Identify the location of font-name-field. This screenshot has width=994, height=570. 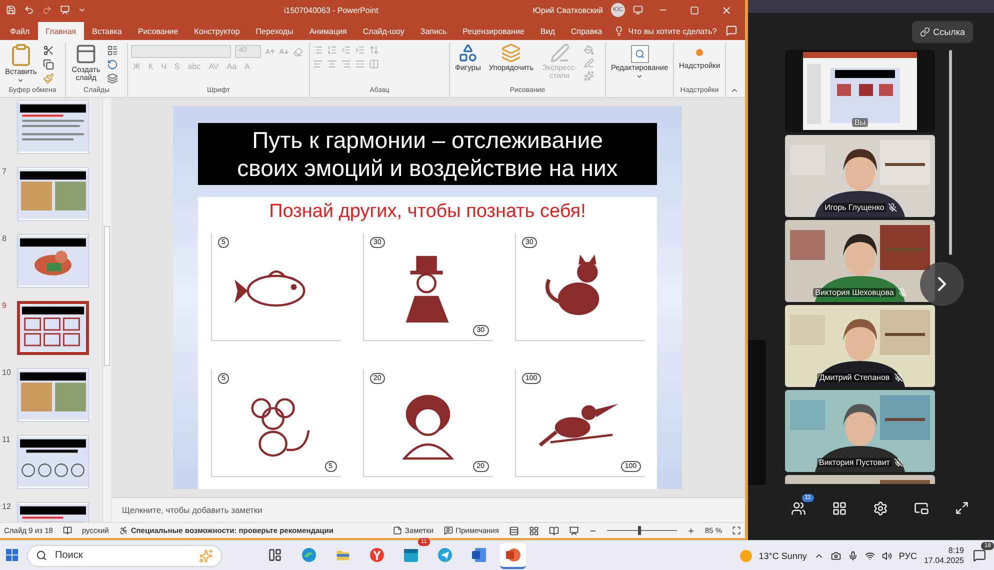
(181, 51).